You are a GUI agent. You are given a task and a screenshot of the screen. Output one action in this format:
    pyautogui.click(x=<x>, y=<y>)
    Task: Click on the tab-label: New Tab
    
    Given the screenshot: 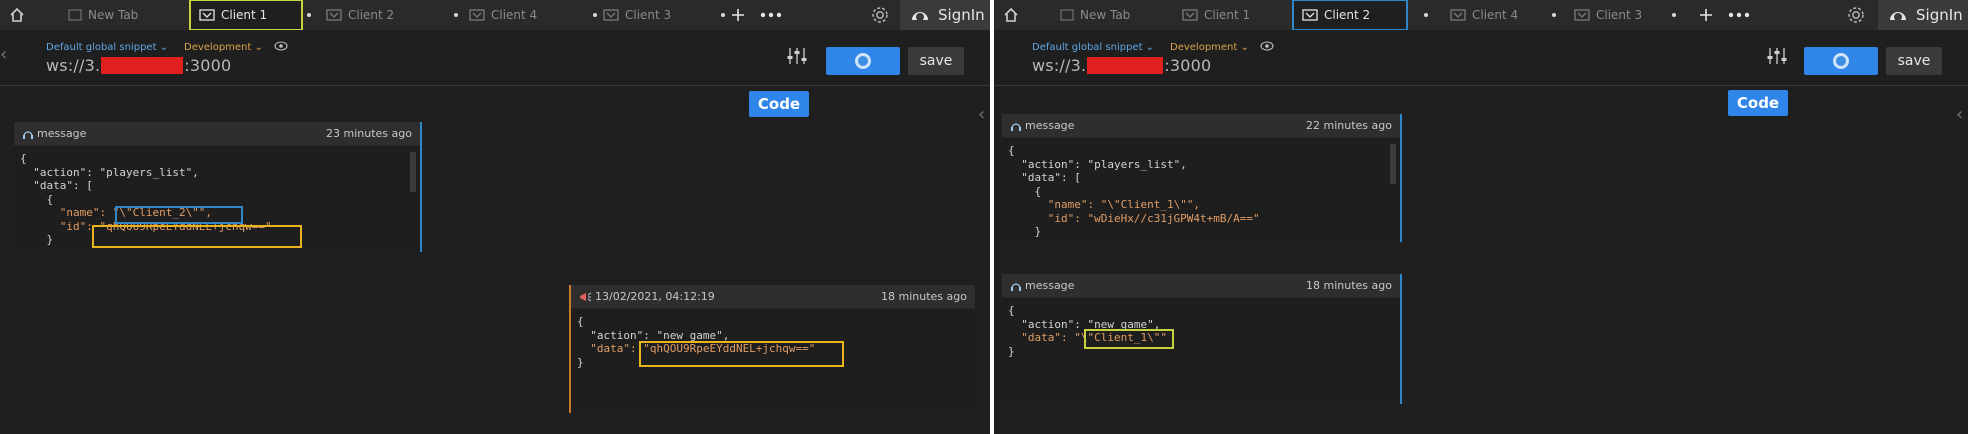 What is the action you would take?
    pyautogui.click(x=1105, y=15)
    